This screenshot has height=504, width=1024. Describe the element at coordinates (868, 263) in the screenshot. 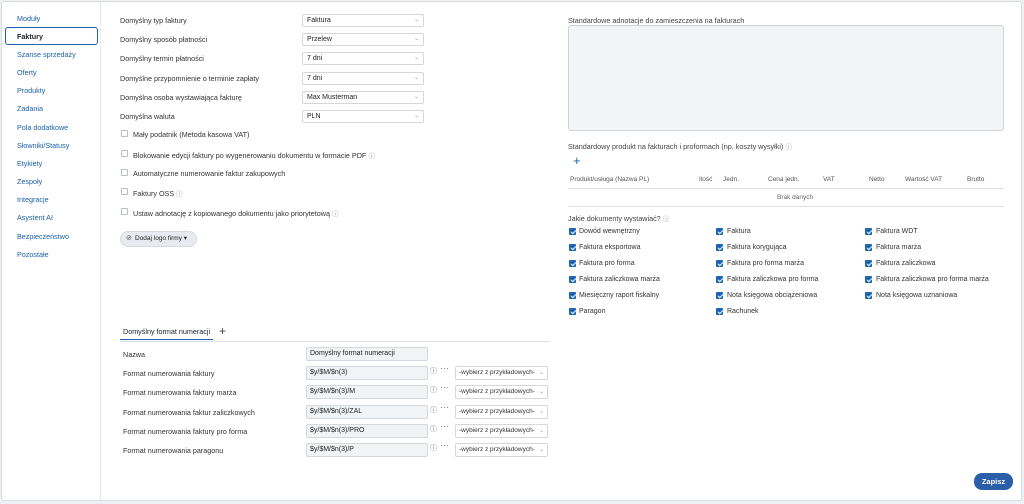

I see `doc-checkbox-faktura-zaliczkowa` at that location.